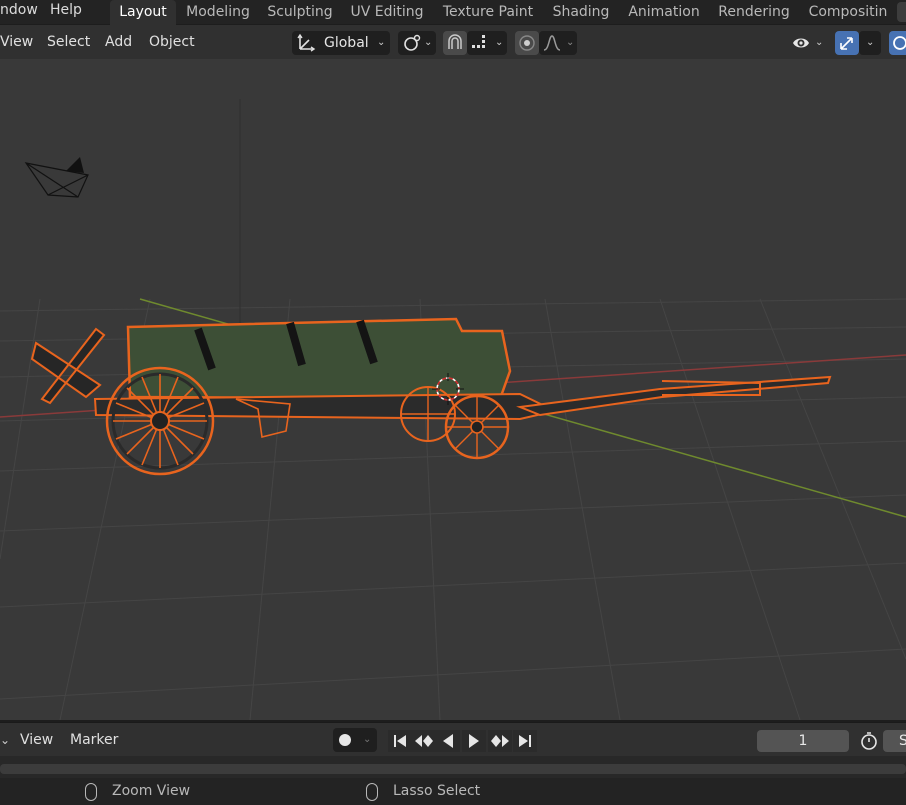 The height and width of the screenshot is (805, 906). Describe the element at coordinates (754, 12) in the screenshot. I see `tab-rendering: Rendering` at that location.